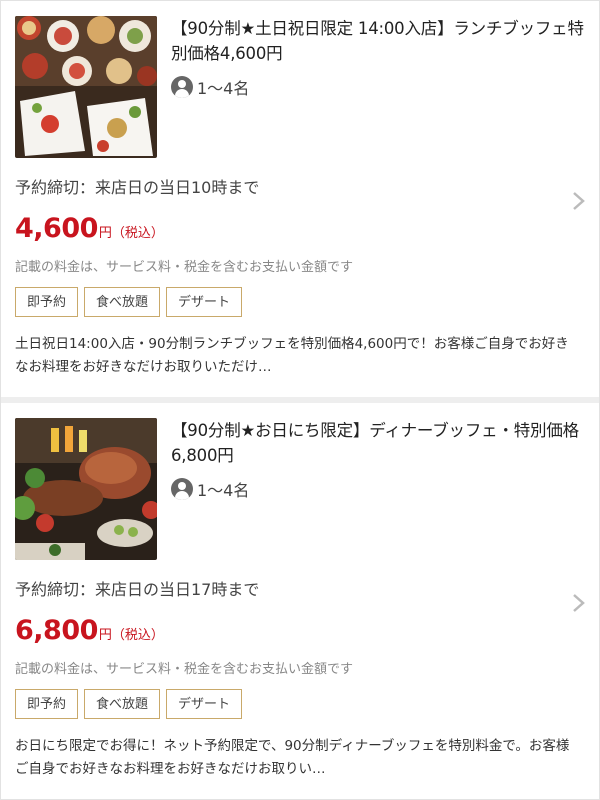  I want to click on lunch-buffet-photo, so click(86, 87).